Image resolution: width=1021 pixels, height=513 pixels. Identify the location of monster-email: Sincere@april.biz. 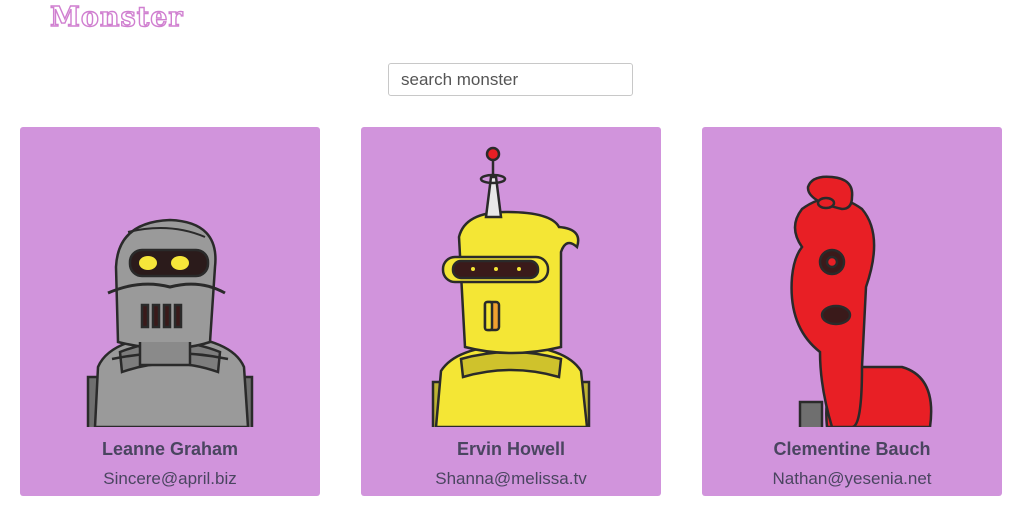
(170, 478).